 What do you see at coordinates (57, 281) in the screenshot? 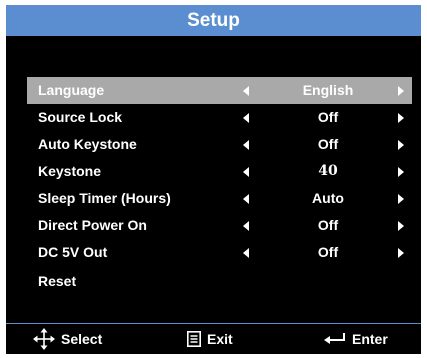
I see `menu-item-label: Reset` at bounding box center [57, 281].